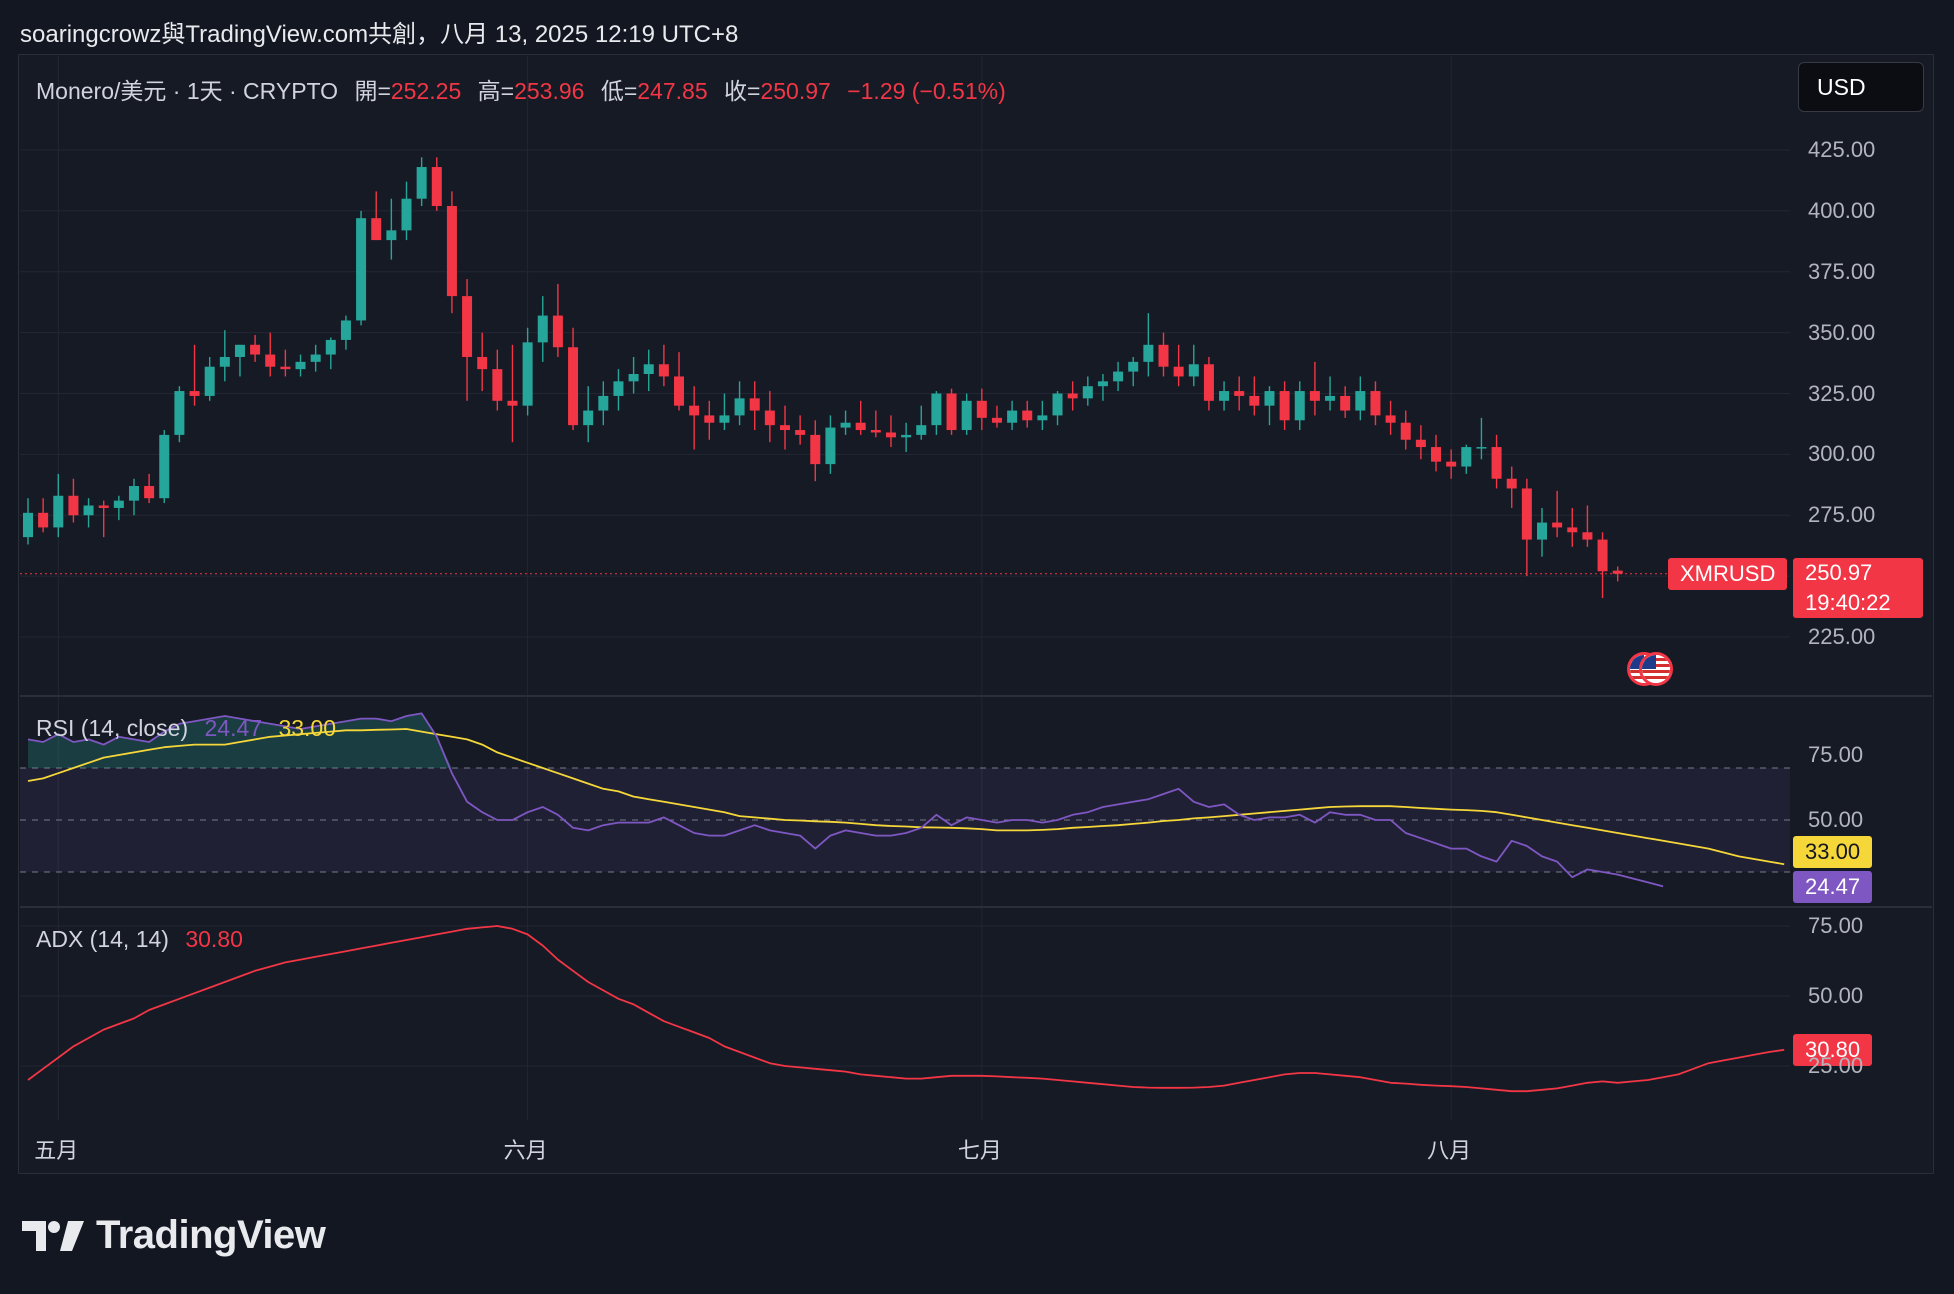 Image resolution: width=1954 pixels, height=1294 pixels. I want to click on price-tick-label: 325.00, so click(1842, 393).